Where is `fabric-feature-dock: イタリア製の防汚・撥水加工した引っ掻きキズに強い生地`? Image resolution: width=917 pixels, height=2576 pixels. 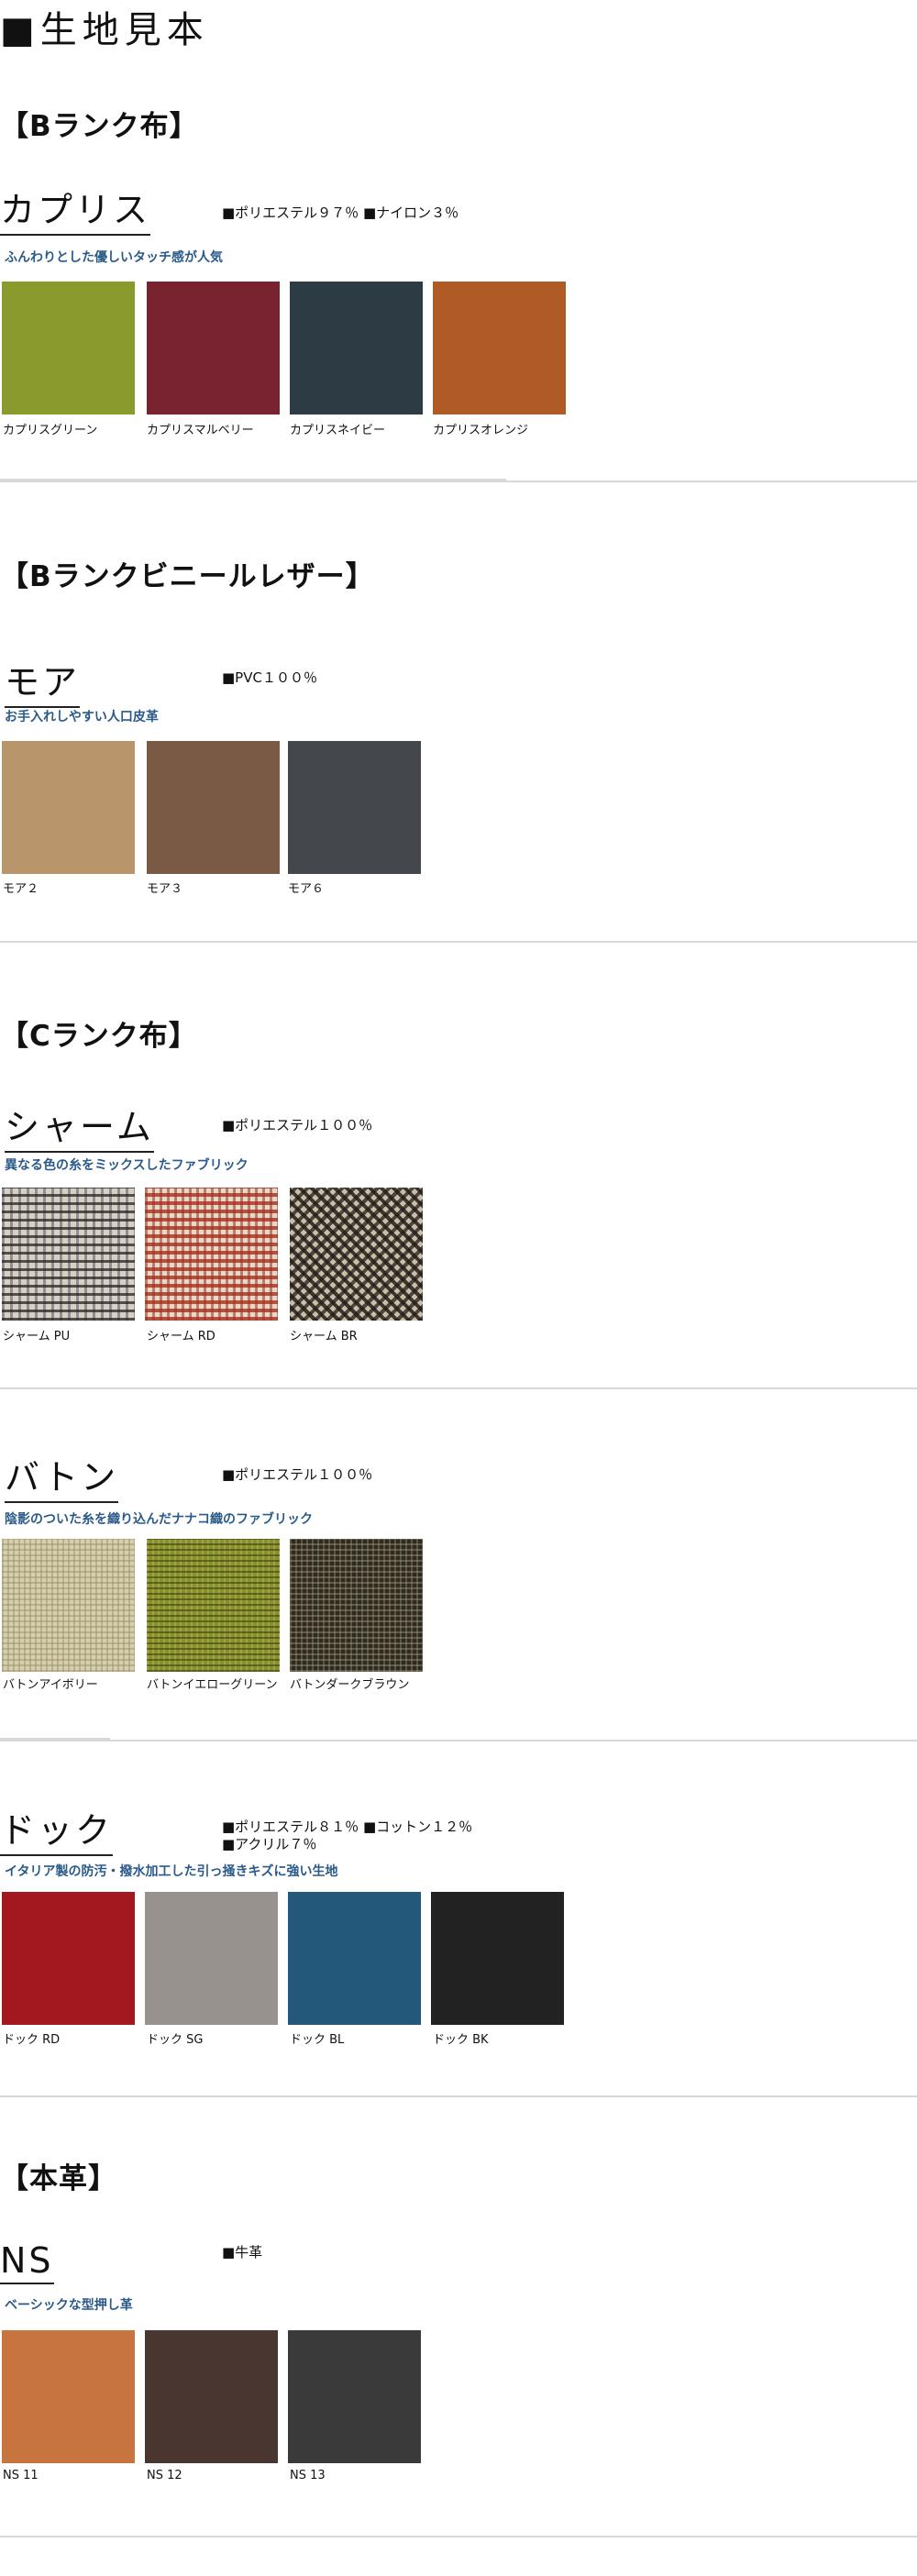 fabric-feature-dock: イタリア製の防汚・撥水加工した引っ掻きキズに強い生地 is located at coordinates (171, 1871).